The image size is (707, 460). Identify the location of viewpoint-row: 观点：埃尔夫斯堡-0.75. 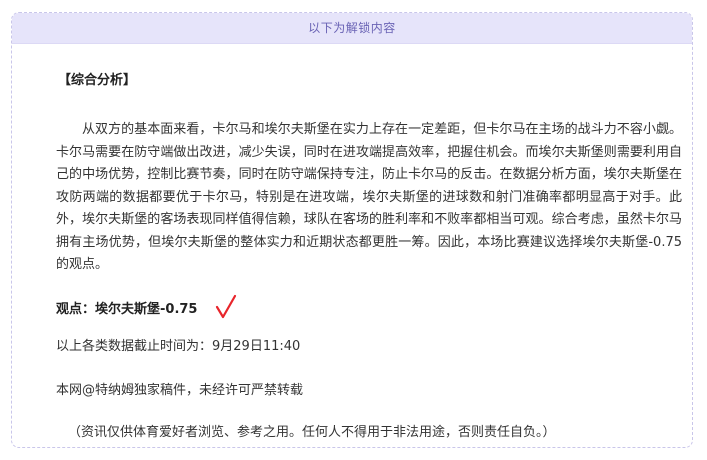
(146, 307).